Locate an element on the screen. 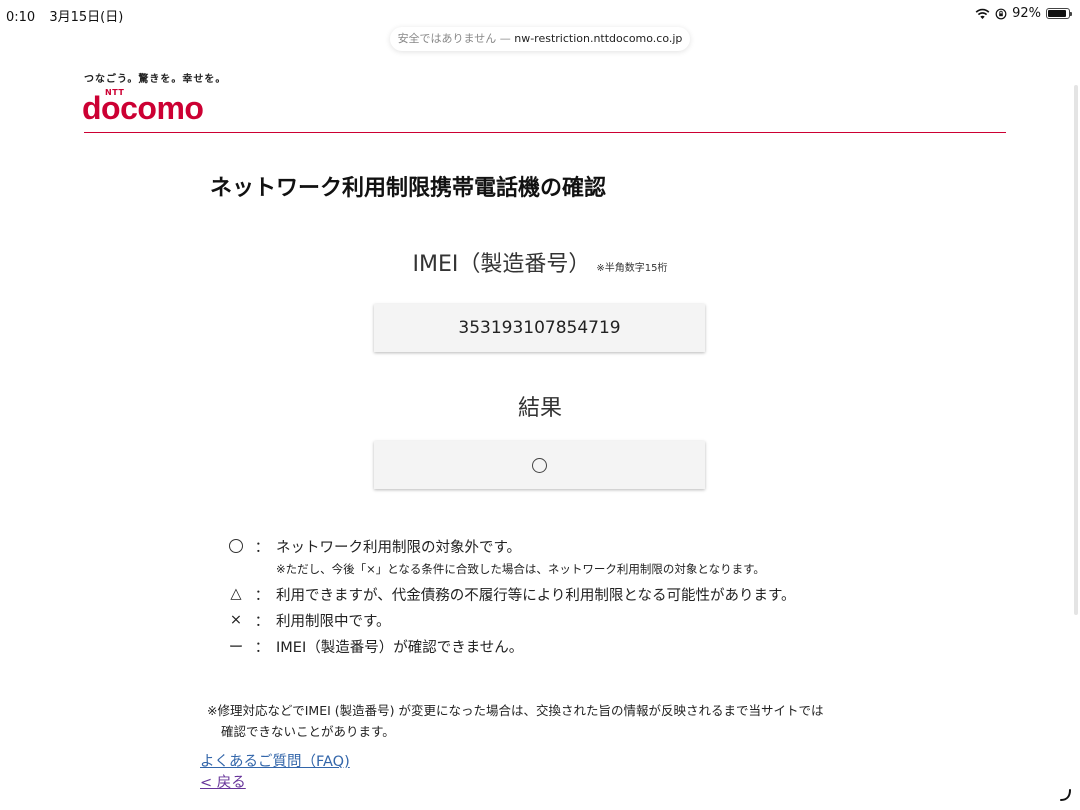  legend-text: IMEI（製造番号）が確認できません。 is located at coordinates (400, 647).